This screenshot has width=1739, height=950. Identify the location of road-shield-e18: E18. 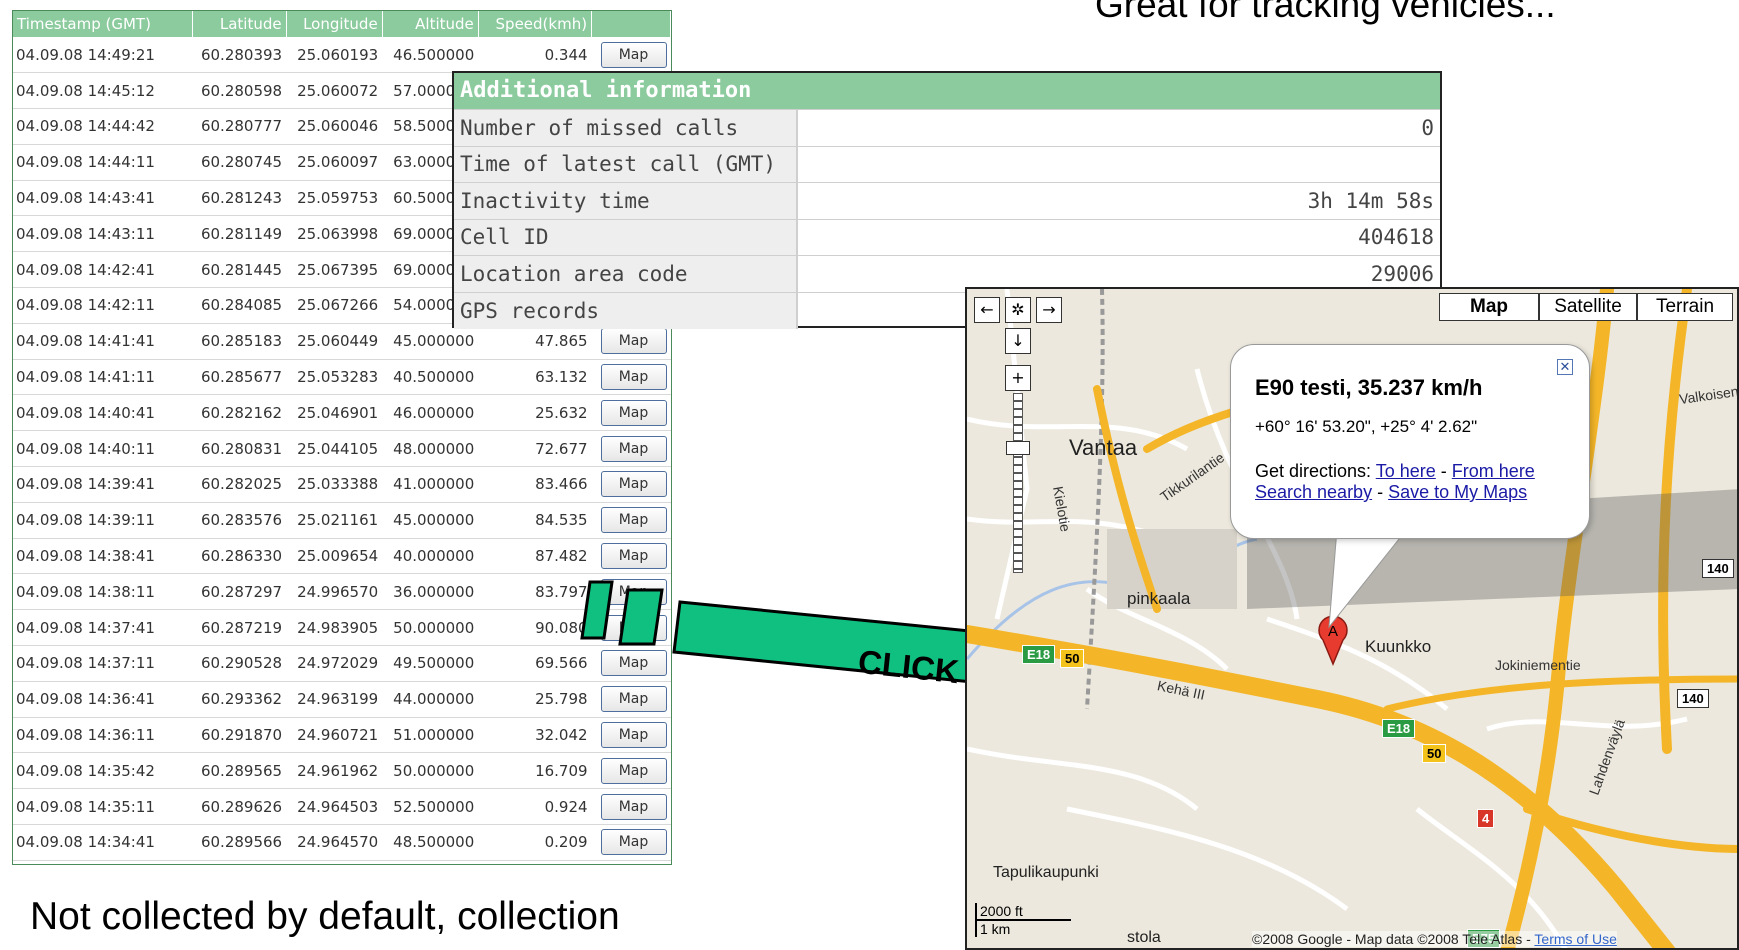
(1399, 728).